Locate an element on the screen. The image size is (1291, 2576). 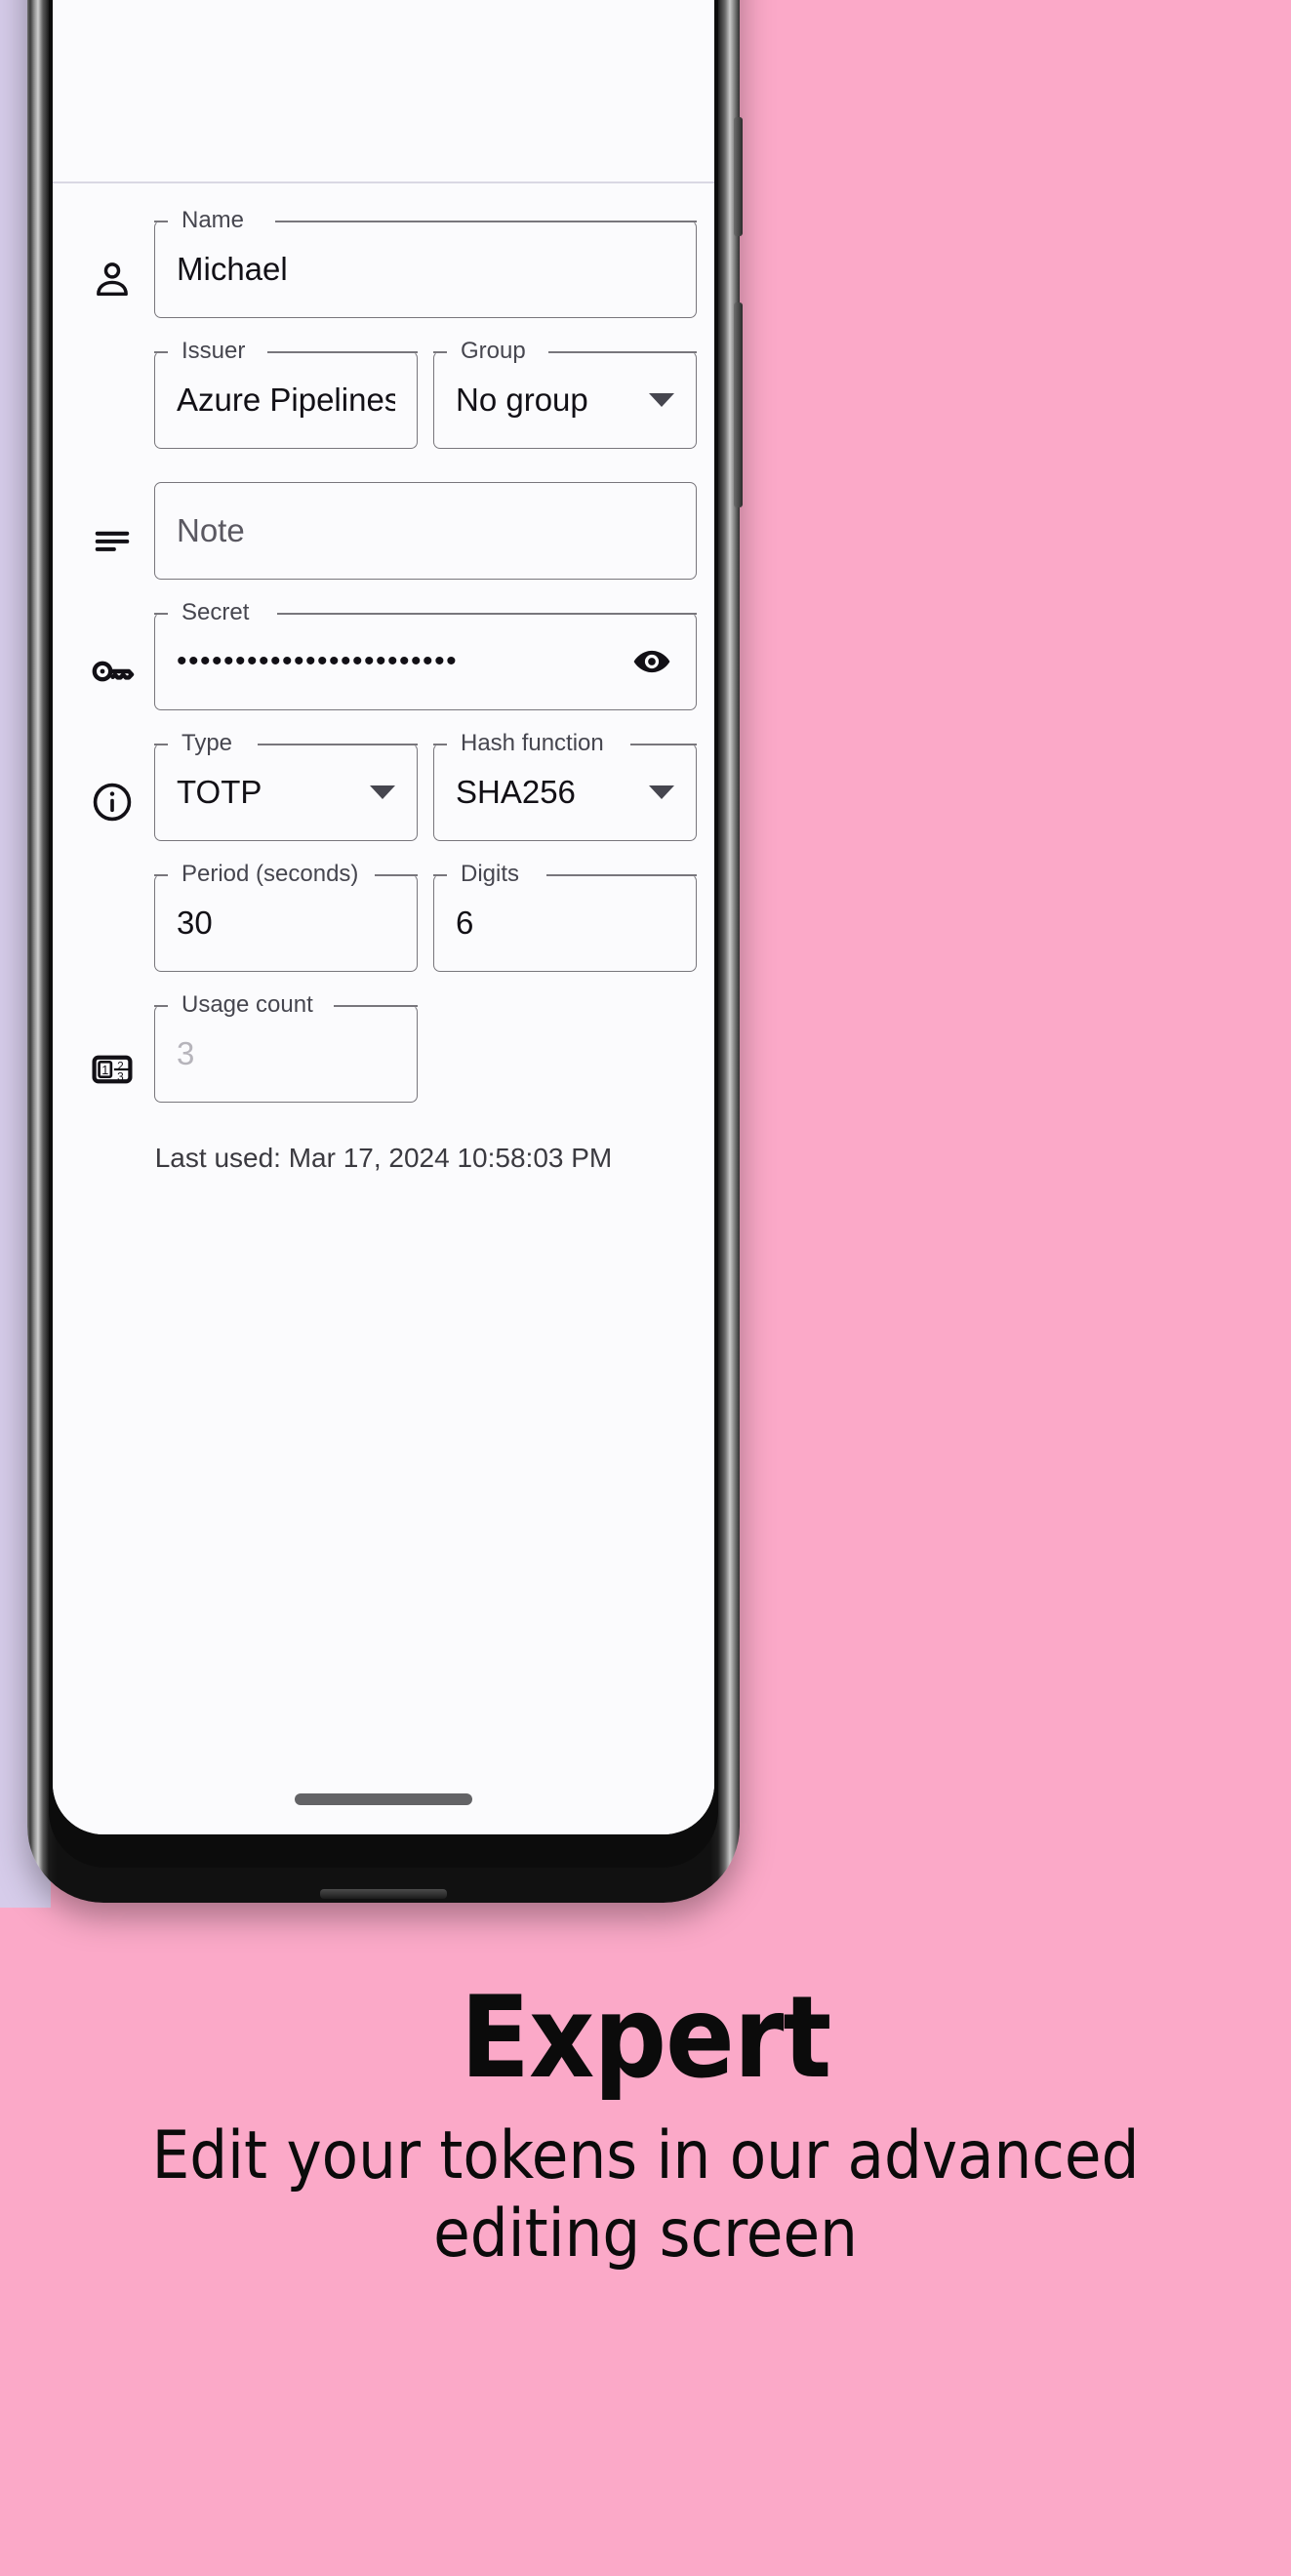
hash-function-box: SHA256 is located at coordinates (565, 792).